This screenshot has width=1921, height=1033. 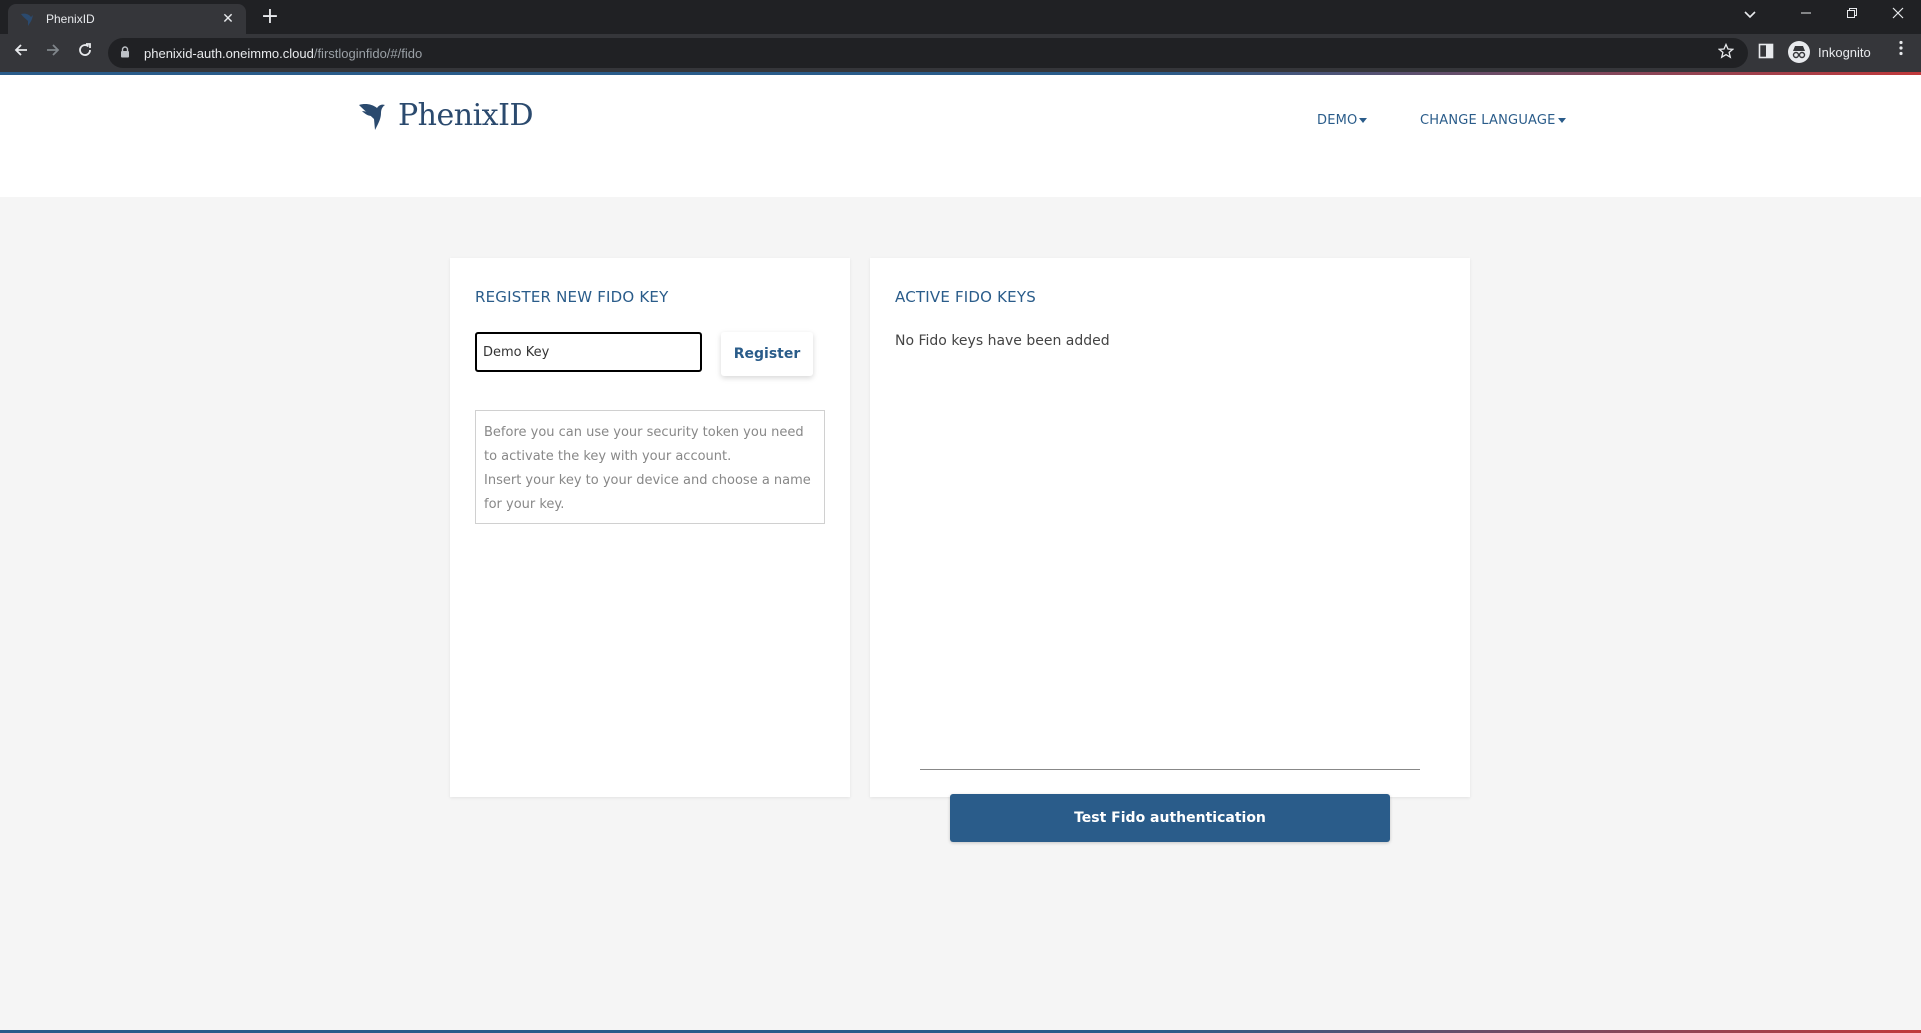 What do you see at coordinates (228, 19) in the screenshot?
I see `close-tab-icon: ✕` at bounding box center [228, 19].